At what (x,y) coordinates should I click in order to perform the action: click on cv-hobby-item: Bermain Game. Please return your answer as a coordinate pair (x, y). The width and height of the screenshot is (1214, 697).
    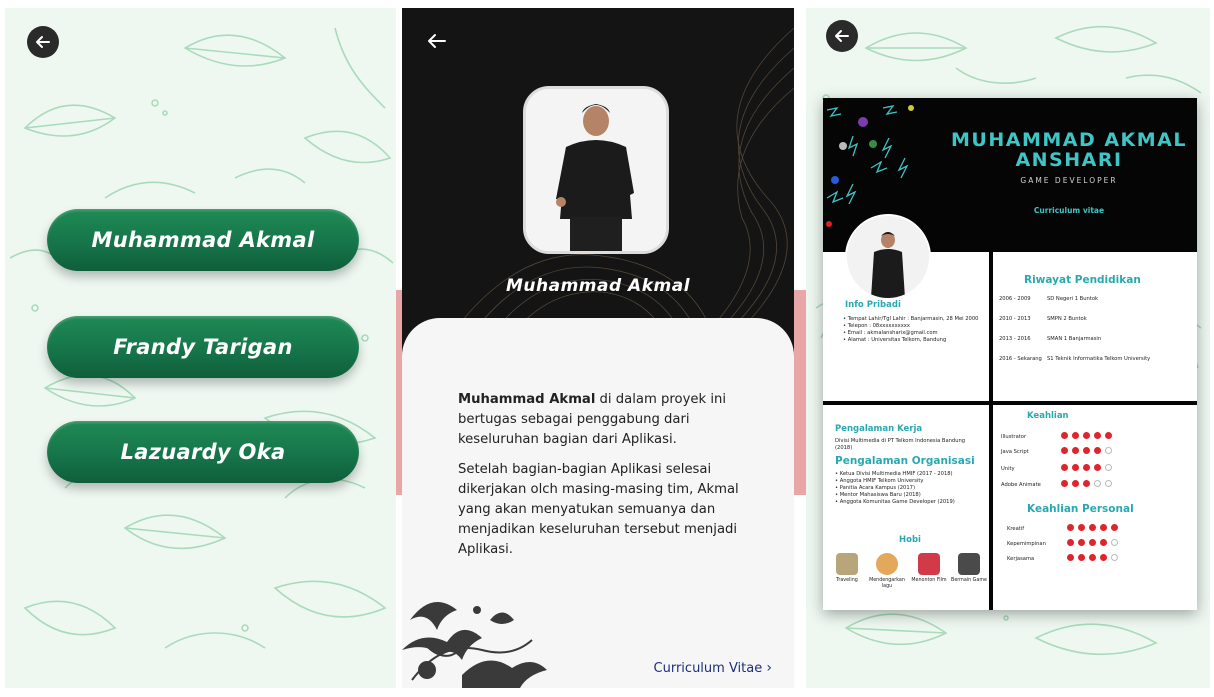
    Looking at the image, I should click on (969, 568).